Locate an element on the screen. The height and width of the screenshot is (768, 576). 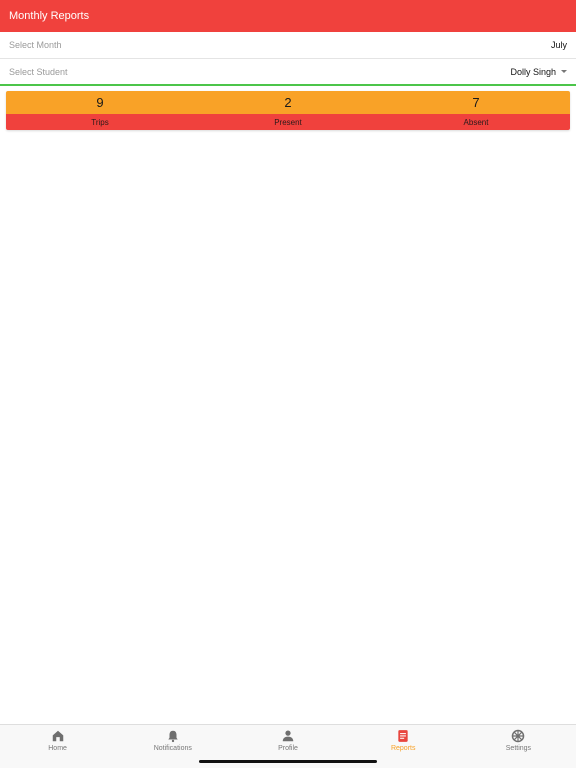
tab-settings: Settings is located at coordinates (518, 746).